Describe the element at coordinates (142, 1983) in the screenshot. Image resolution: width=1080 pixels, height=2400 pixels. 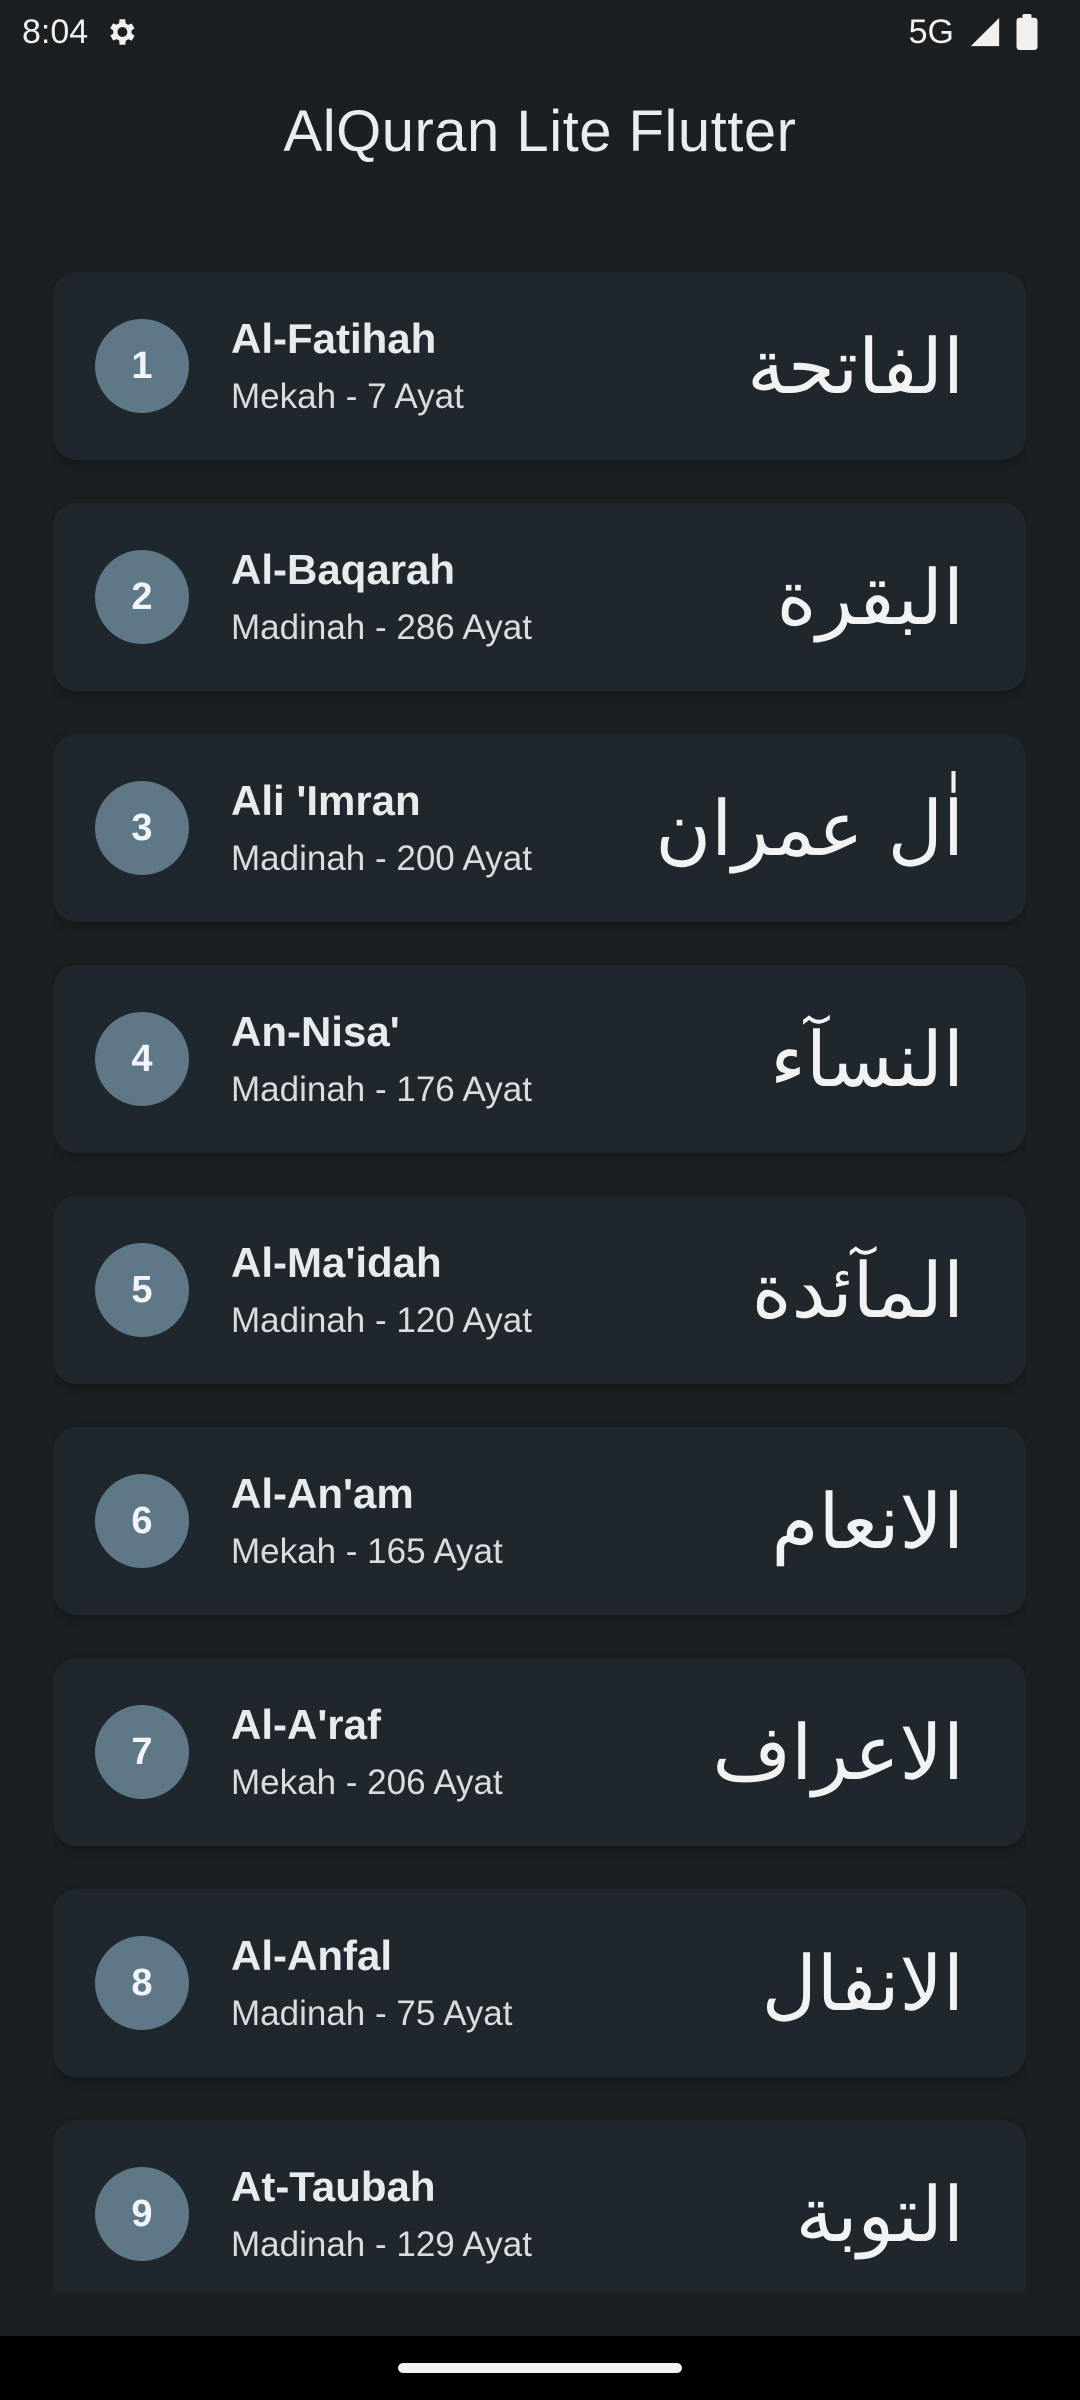
I see `surah-number-badge: 8` at that location.